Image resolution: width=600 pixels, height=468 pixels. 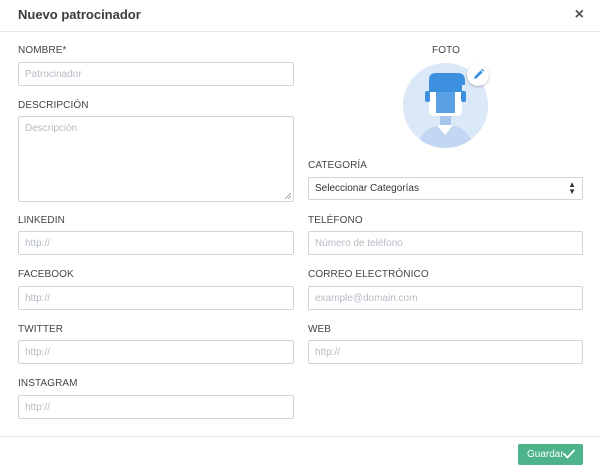 I want to click on descripcion-textarea, so click(x=156, y=159).